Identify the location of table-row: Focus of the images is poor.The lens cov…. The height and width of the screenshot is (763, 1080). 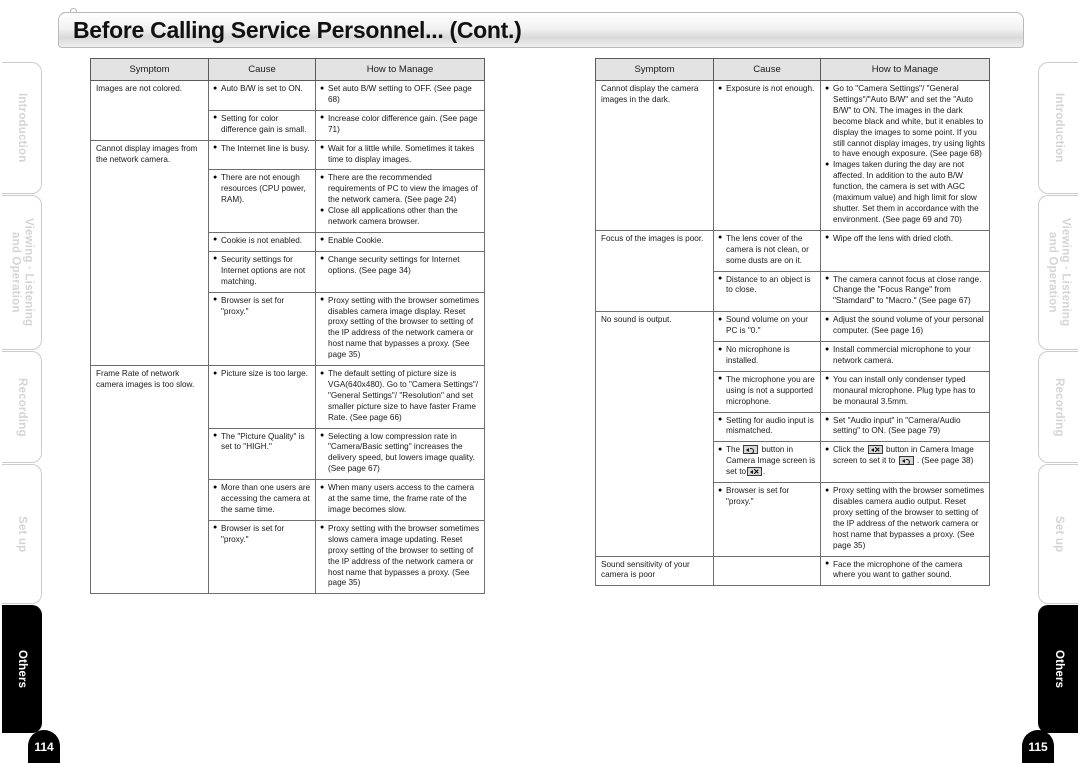
(792, 271).